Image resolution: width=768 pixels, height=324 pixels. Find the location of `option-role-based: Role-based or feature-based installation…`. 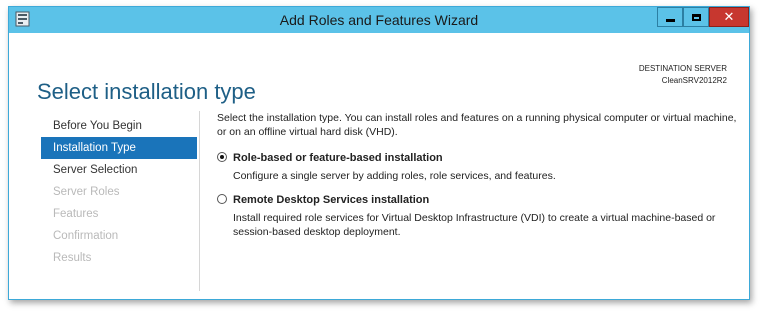

option-role-based: Role-based or feature-based installation… is located at coordinates (477, 167).